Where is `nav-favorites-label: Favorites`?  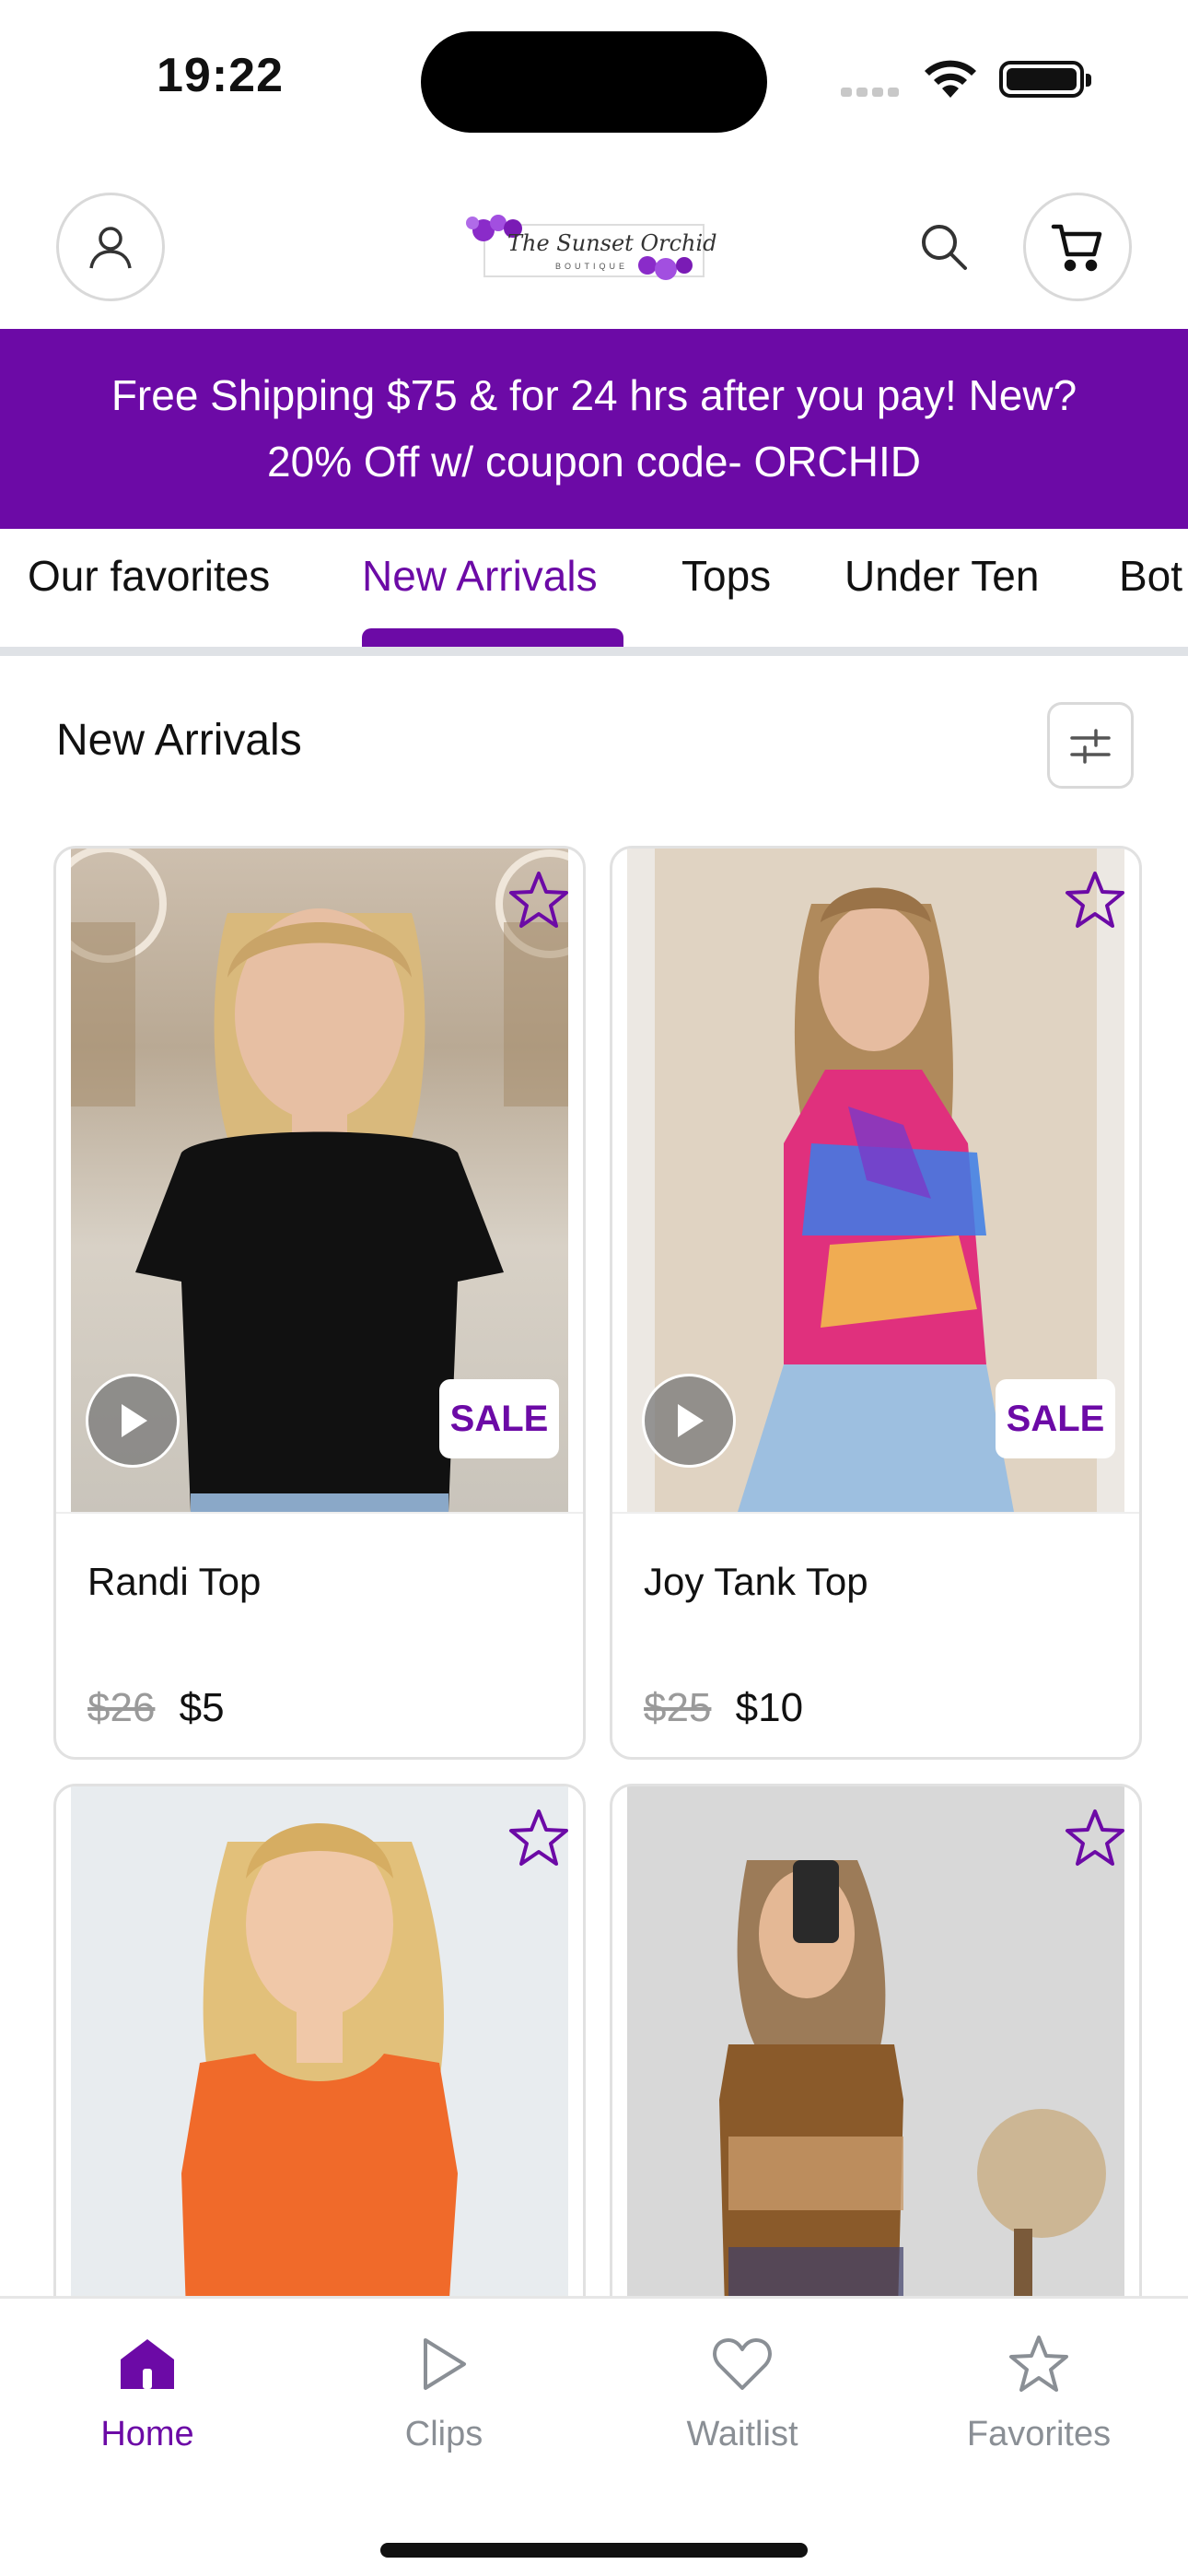 nav-favorites-label: Favorites is located at coordinates (1039, 2434).